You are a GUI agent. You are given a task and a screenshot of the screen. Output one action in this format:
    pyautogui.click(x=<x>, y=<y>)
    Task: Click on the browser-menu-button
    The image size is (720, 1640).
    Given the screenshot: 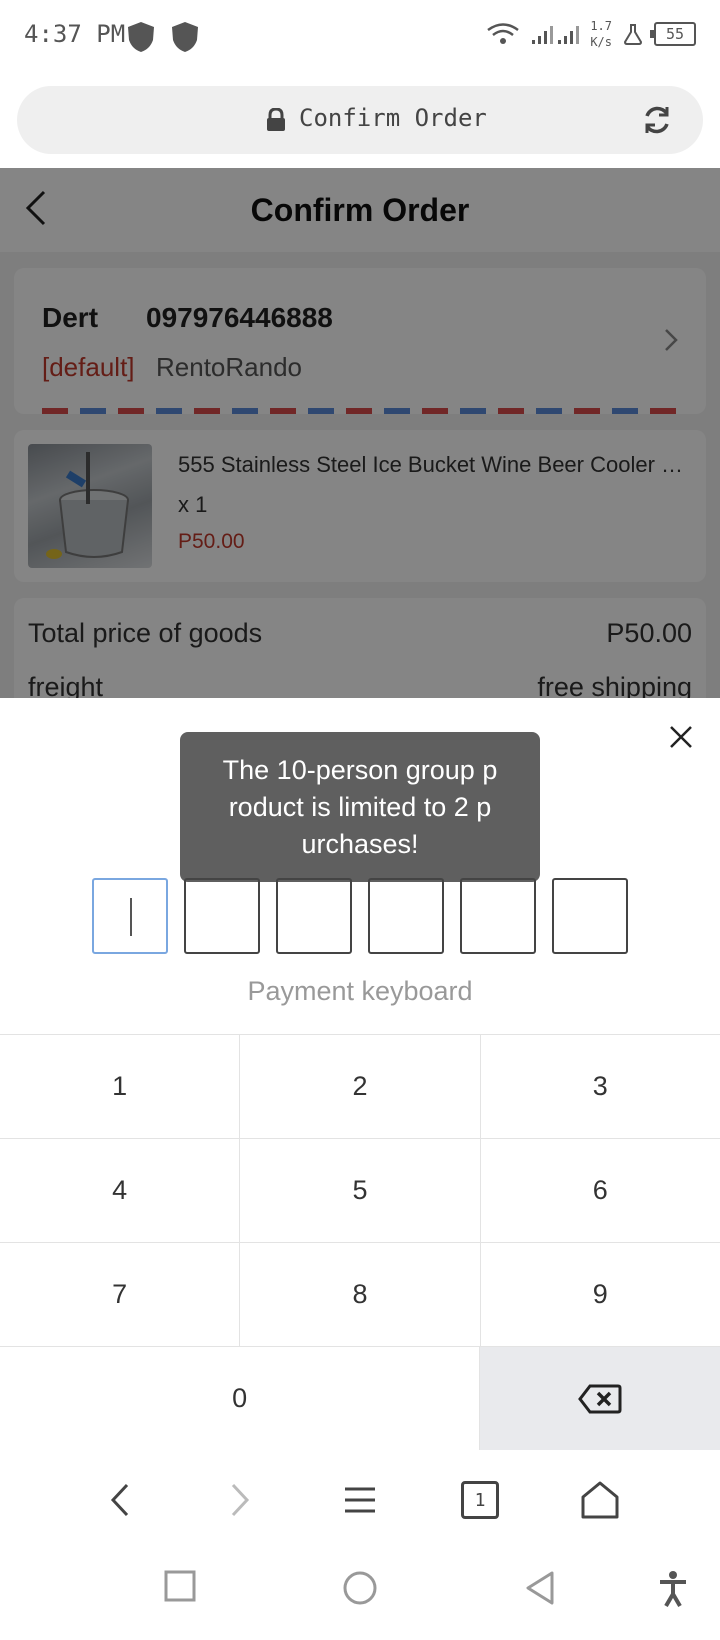 What is the action you would take?
    pyautogui.click(x=360, y=1500)
    